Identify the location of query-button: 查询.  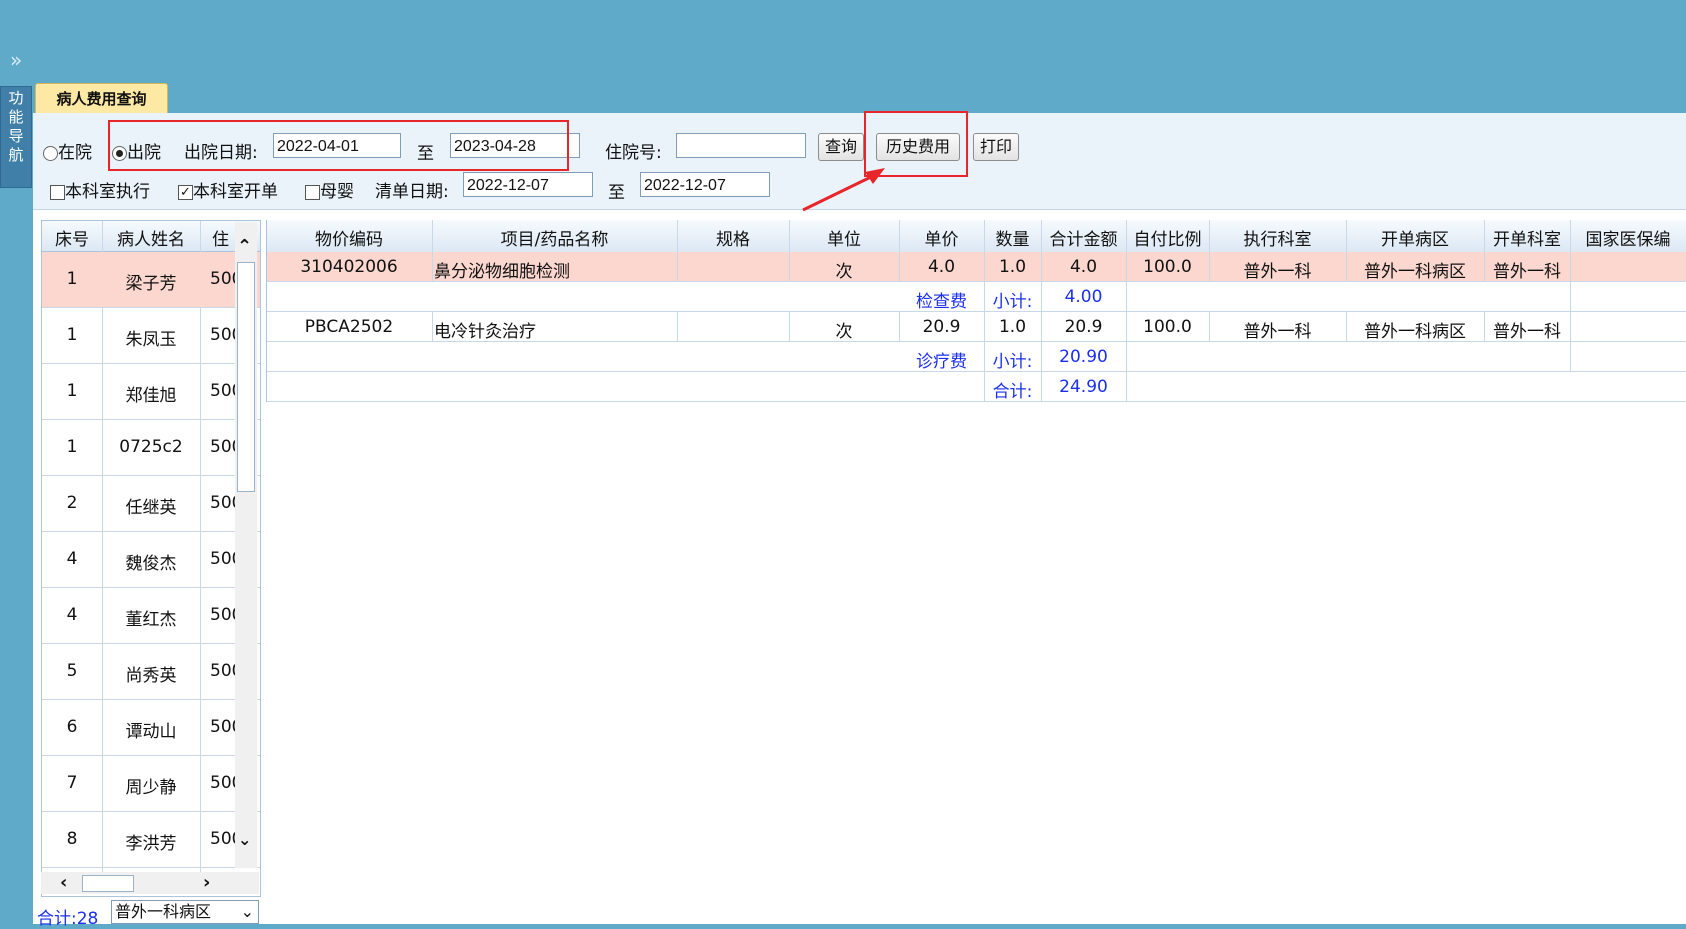
(841, 147).